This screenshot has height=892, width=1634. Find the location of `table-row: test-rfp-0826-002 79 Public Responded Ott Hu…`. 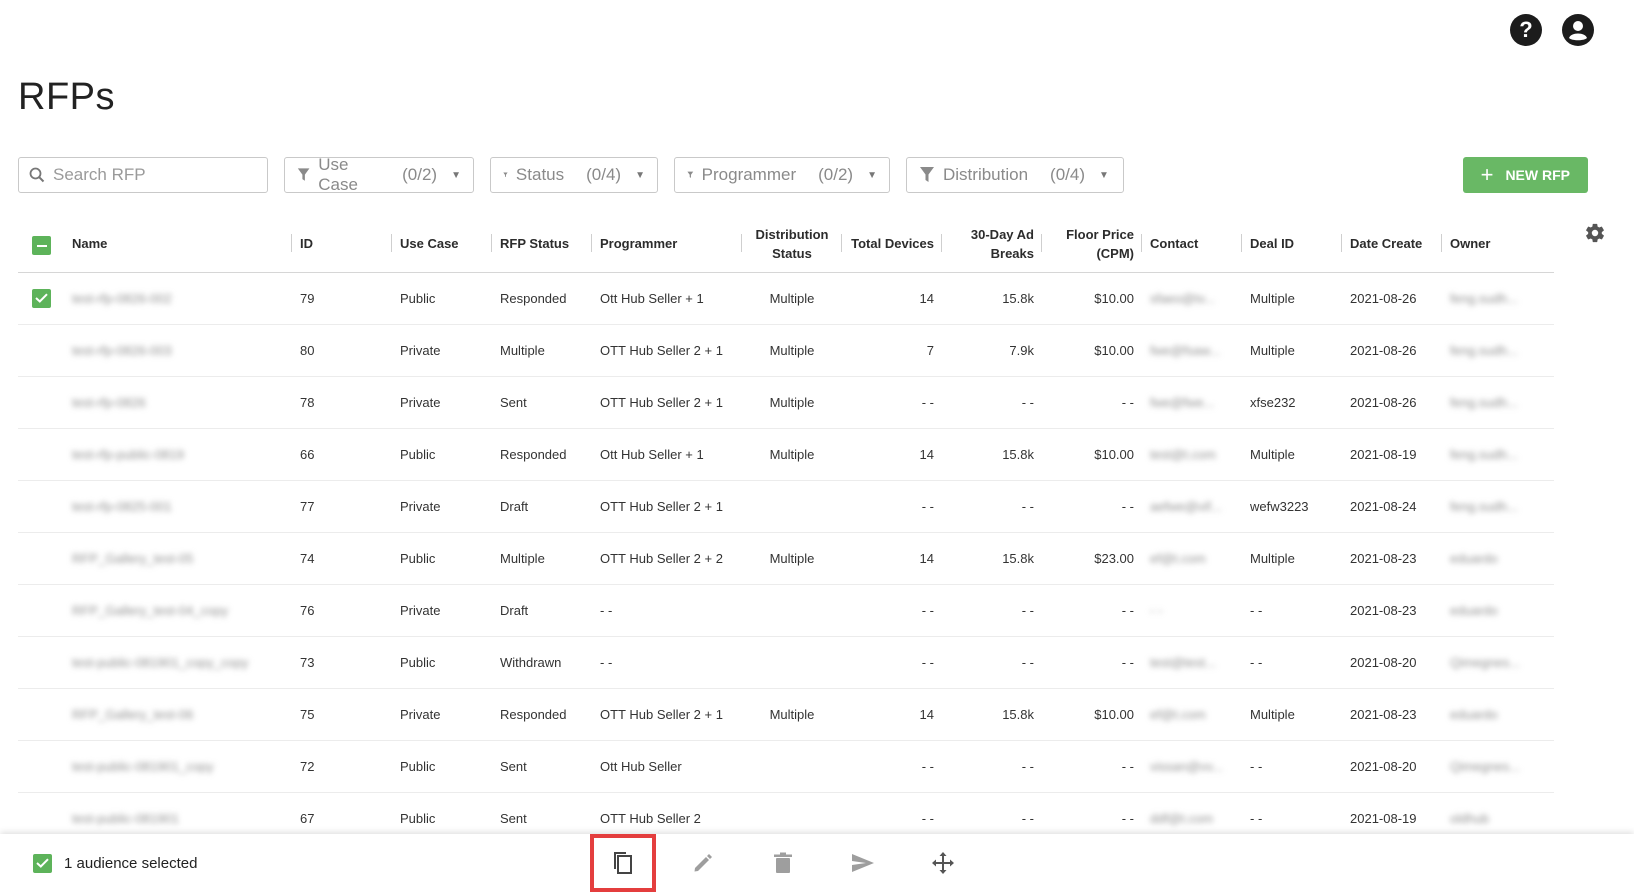

table-row: test-rfp-0826-002 79 Public Responded Ott Hu… is located at coordinates (786, 298).